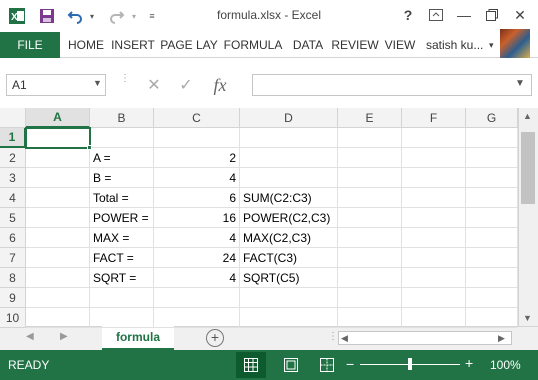  I want to click on user-dropdown-icon: ▾, so click(491, 45).